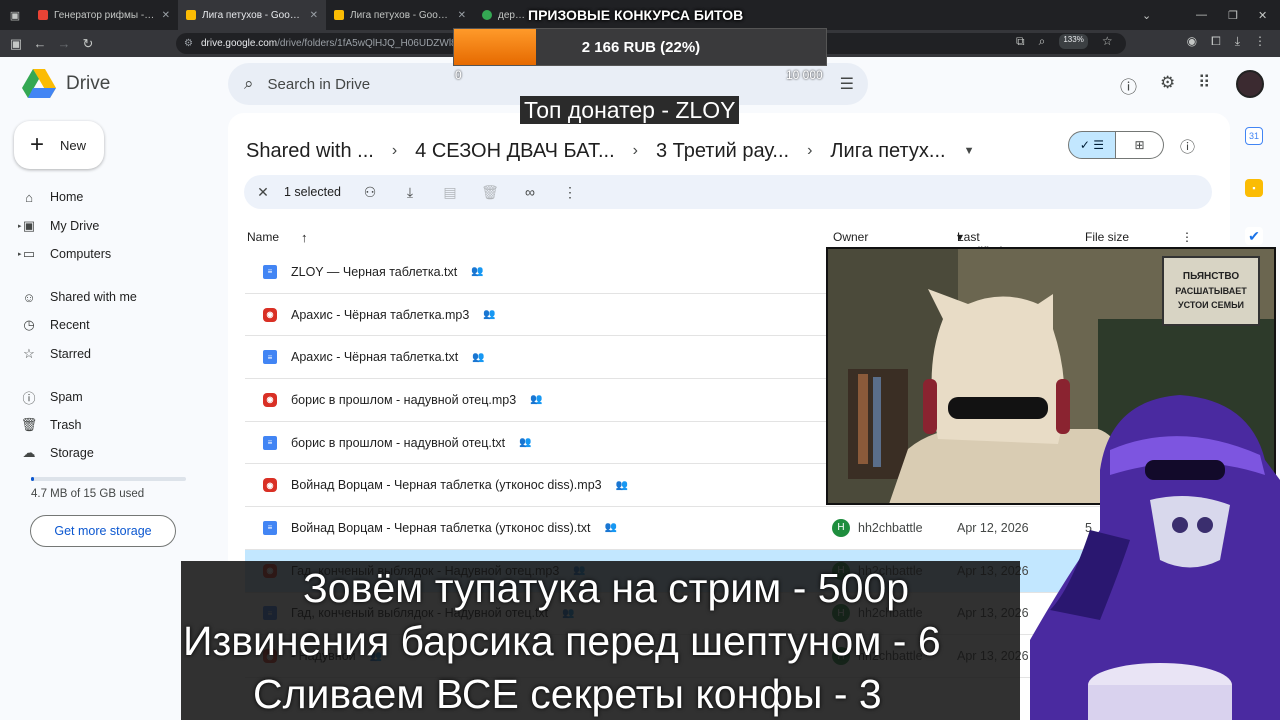  Describe the element at coordinates (1092, 145) in the screenshot. I see `list-view-button: ✓ ☰` at that location.